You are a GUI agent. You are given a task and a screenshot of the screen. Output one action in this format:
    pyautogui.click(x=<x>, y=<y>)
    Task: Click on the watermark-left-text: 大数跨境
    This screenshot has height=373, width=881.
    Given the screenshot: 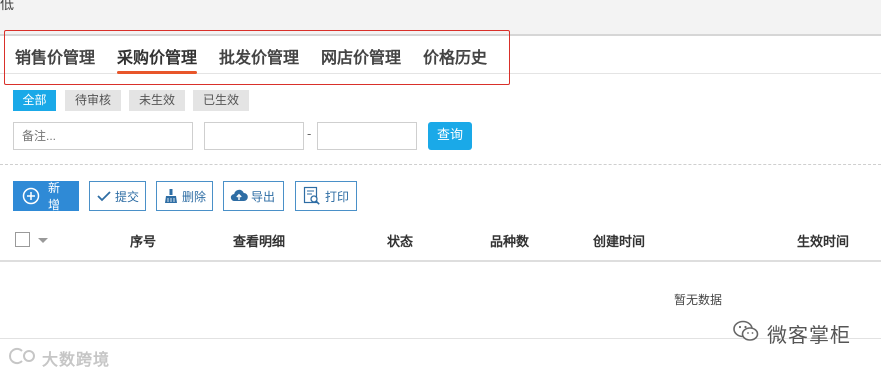 What is the action you would take?
    pyautogui.click(x=76, y=359)
    